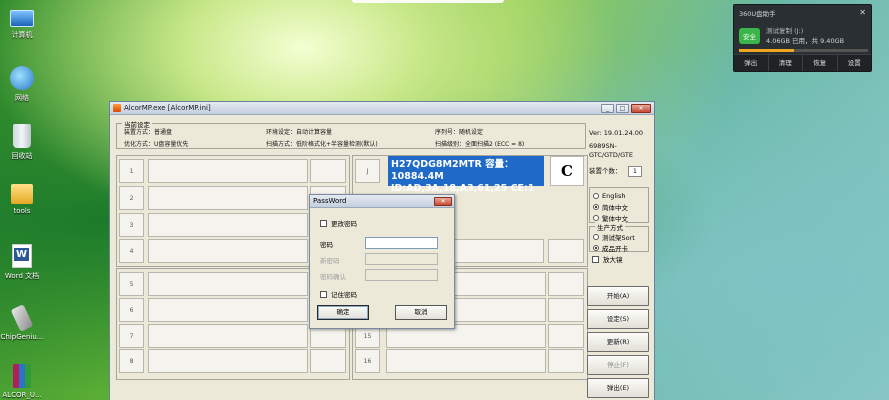  I want to click on desktop-icon-computer: 计算机, so click(22, 24).